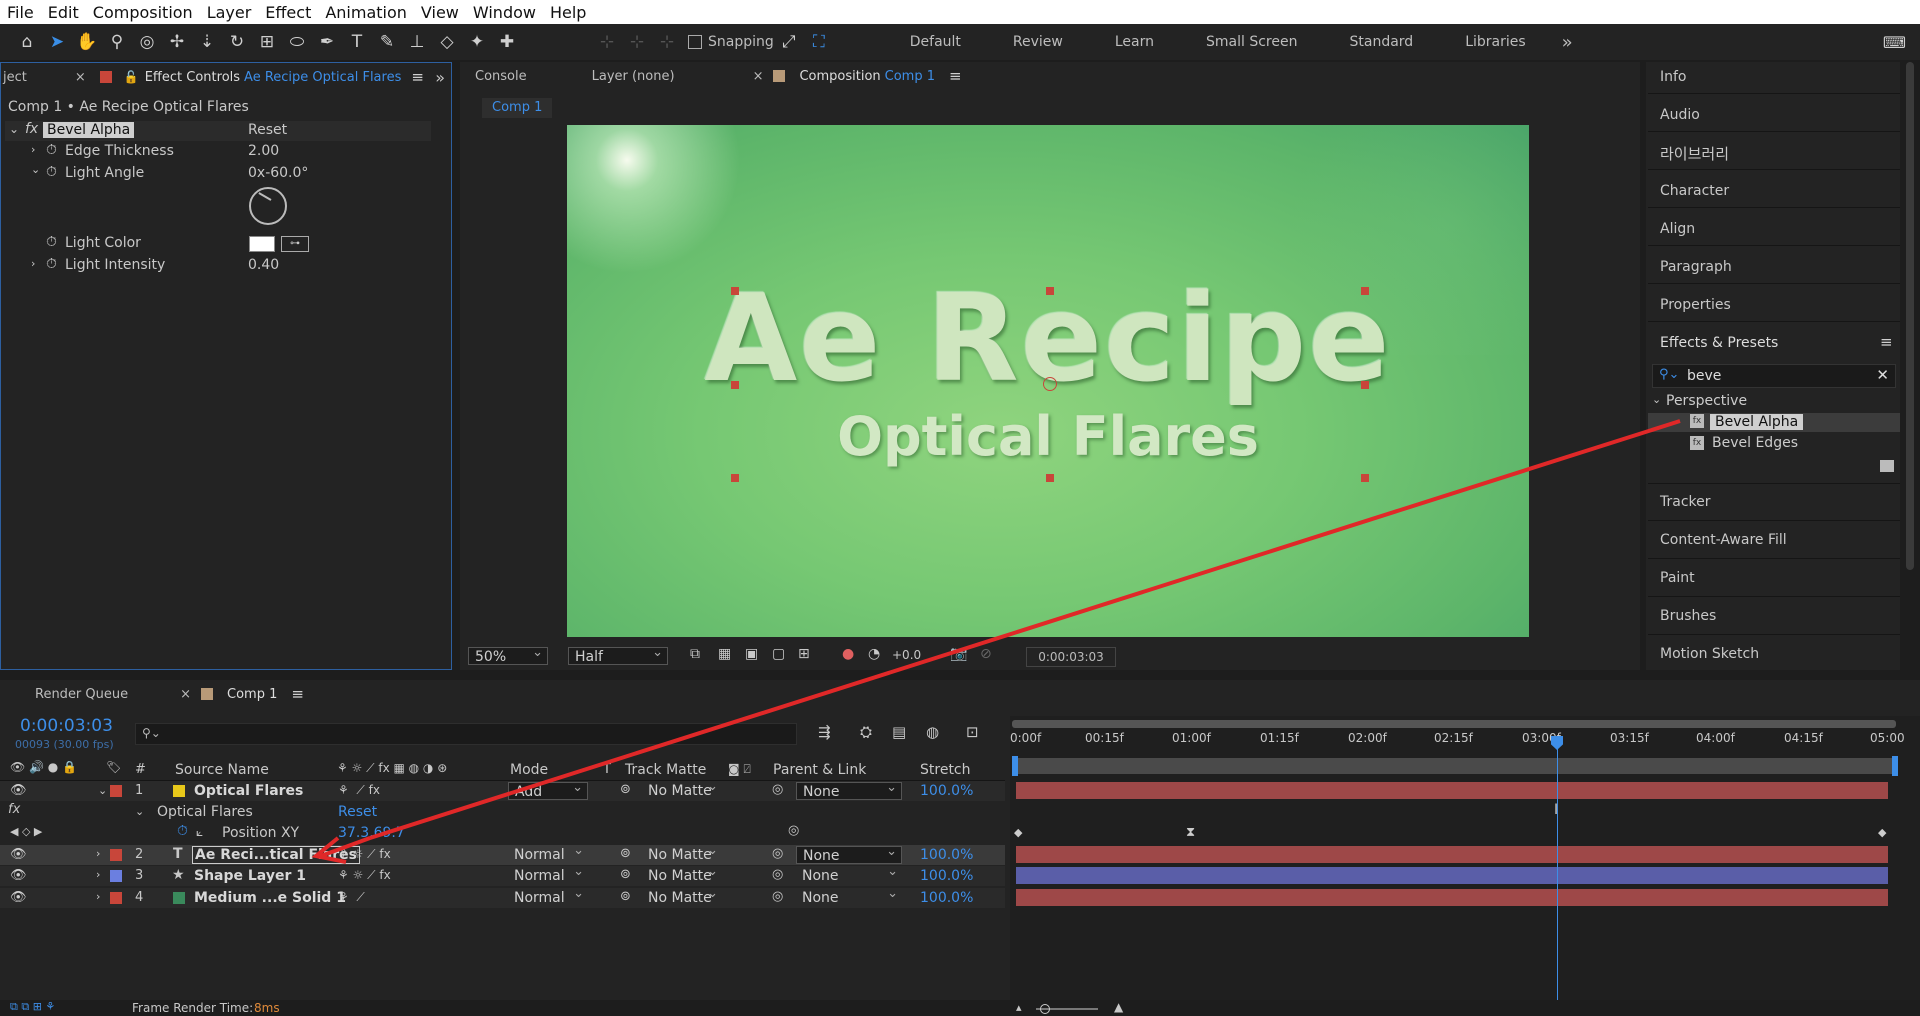 Image resolution: width=1920 pixels, height=1016 pixels. Describe the element at coordinates (1673, 77) in the screenshot. I see `panel-info: Info` at that location.